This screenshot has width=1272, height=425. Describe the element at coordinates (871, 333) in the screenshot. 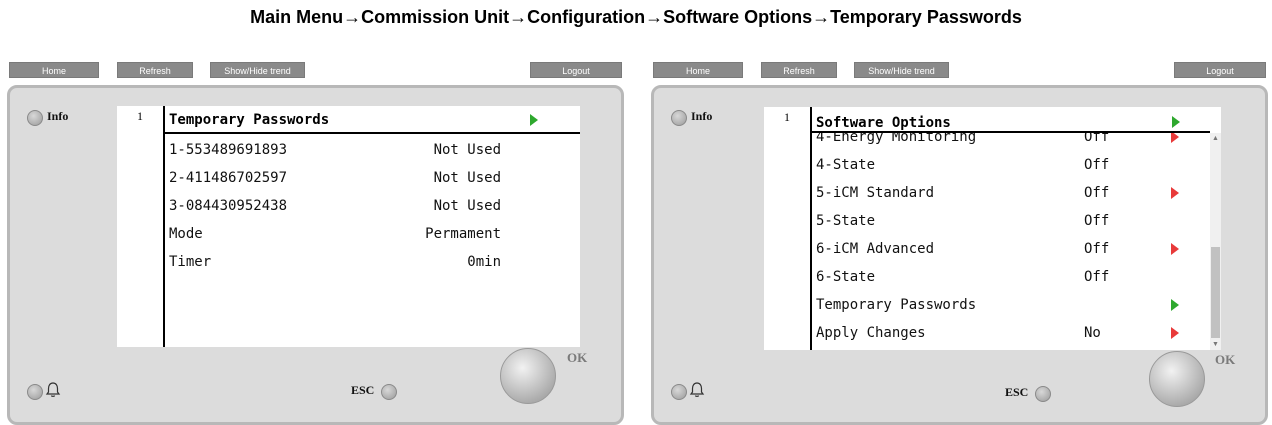

I see `row-label: Apply Changes` at that location.